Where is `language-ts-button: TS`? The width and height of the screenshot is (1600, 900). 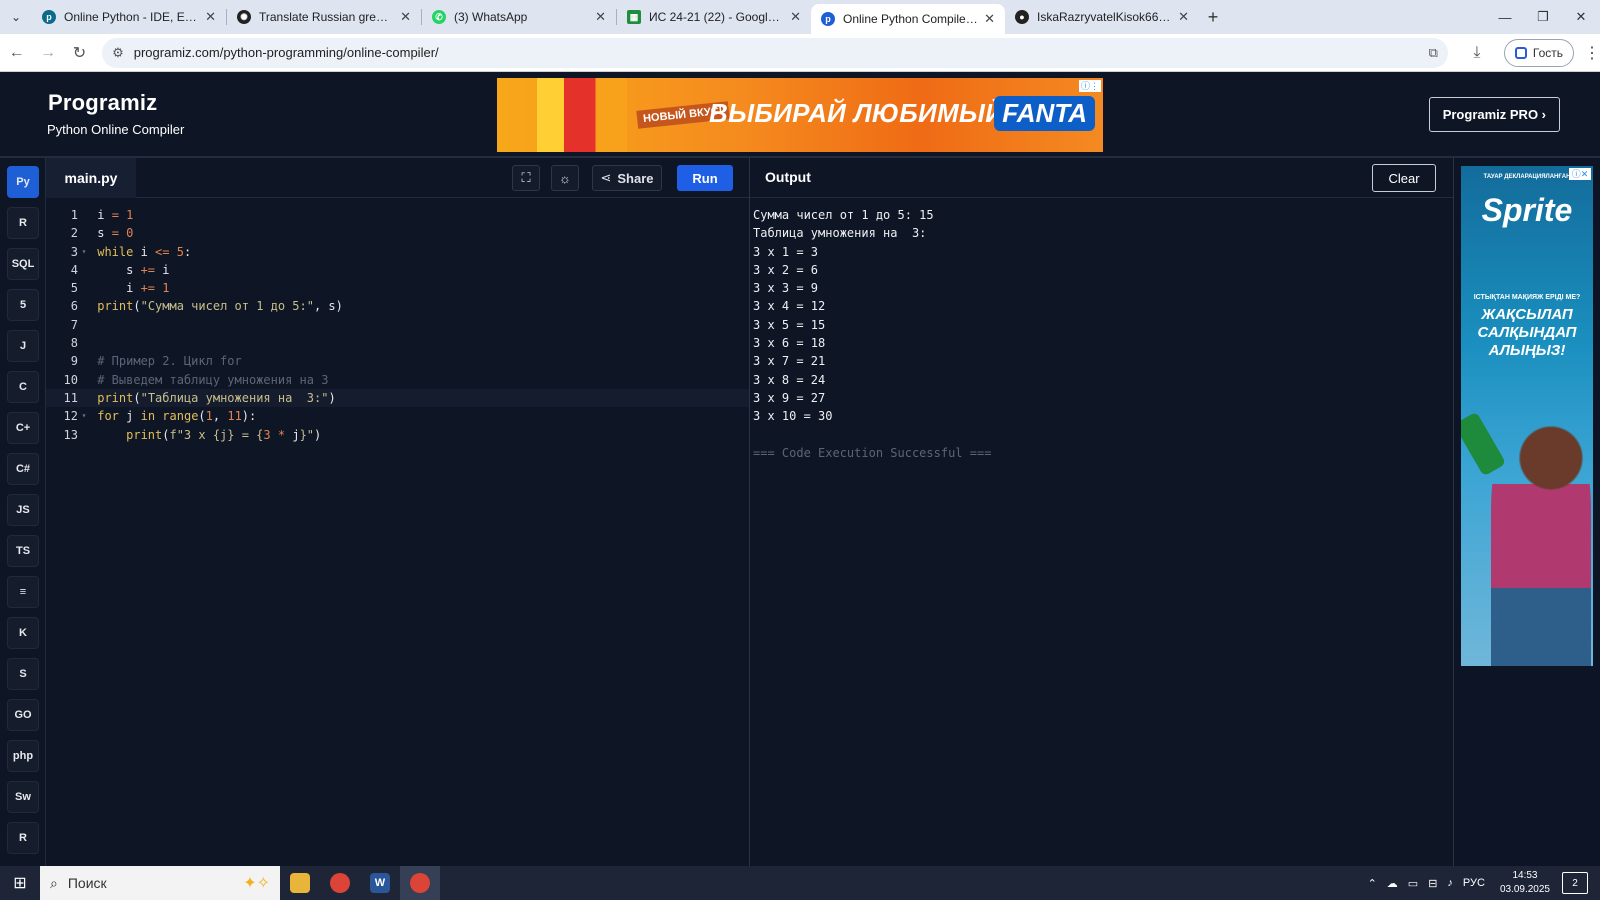 language-ts-button: TS is located at coordinates (23, 551).